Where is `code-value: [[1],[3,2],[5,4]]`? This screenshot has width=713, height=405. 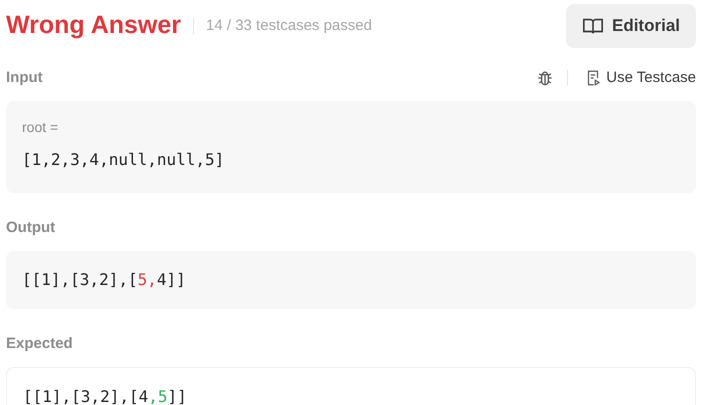
code-value: [[1],[3,2],[5,4]] is located at coordinates (104, 280).